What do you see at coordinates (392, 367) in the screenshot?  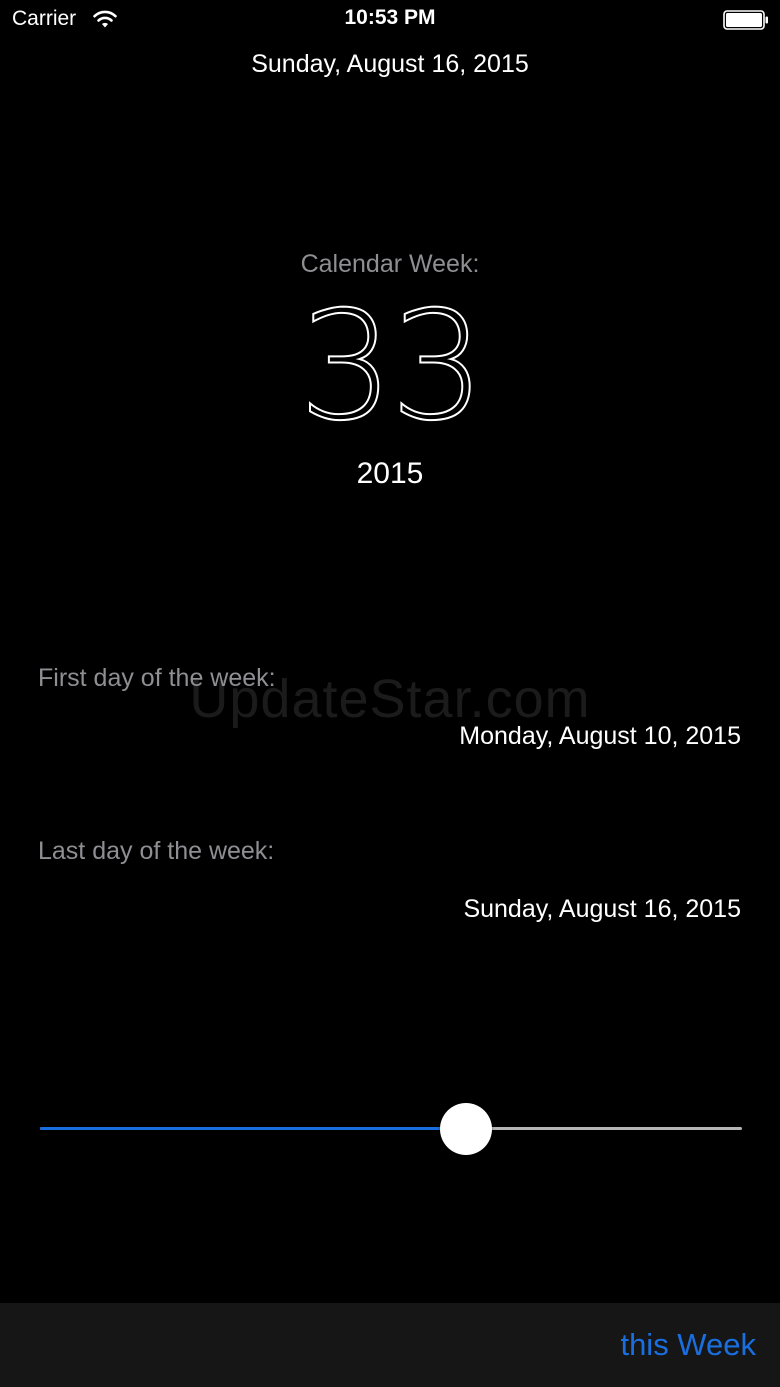 I see `calendar-week-number: 33` at bounding box center [392, 367].